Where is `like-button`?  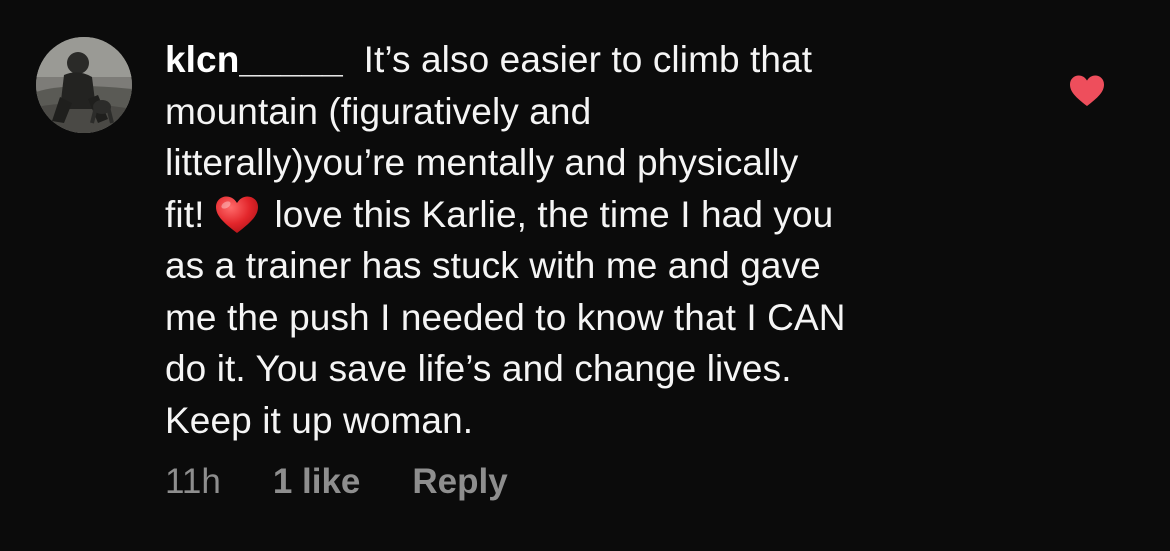
like-button is located at coordinates (1087, 91).